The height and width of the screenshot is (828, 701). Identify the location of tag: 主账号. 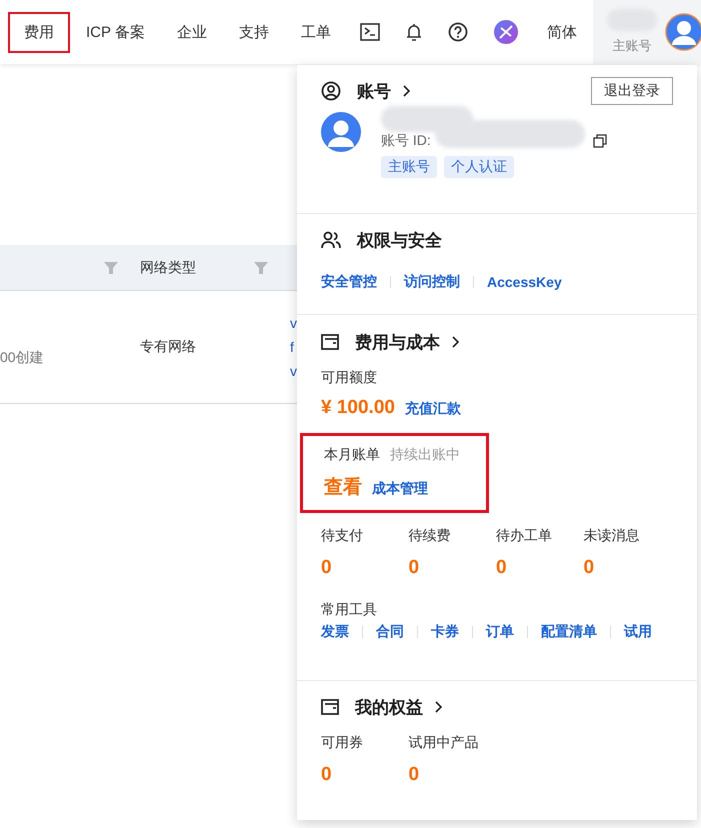
(409, 167).